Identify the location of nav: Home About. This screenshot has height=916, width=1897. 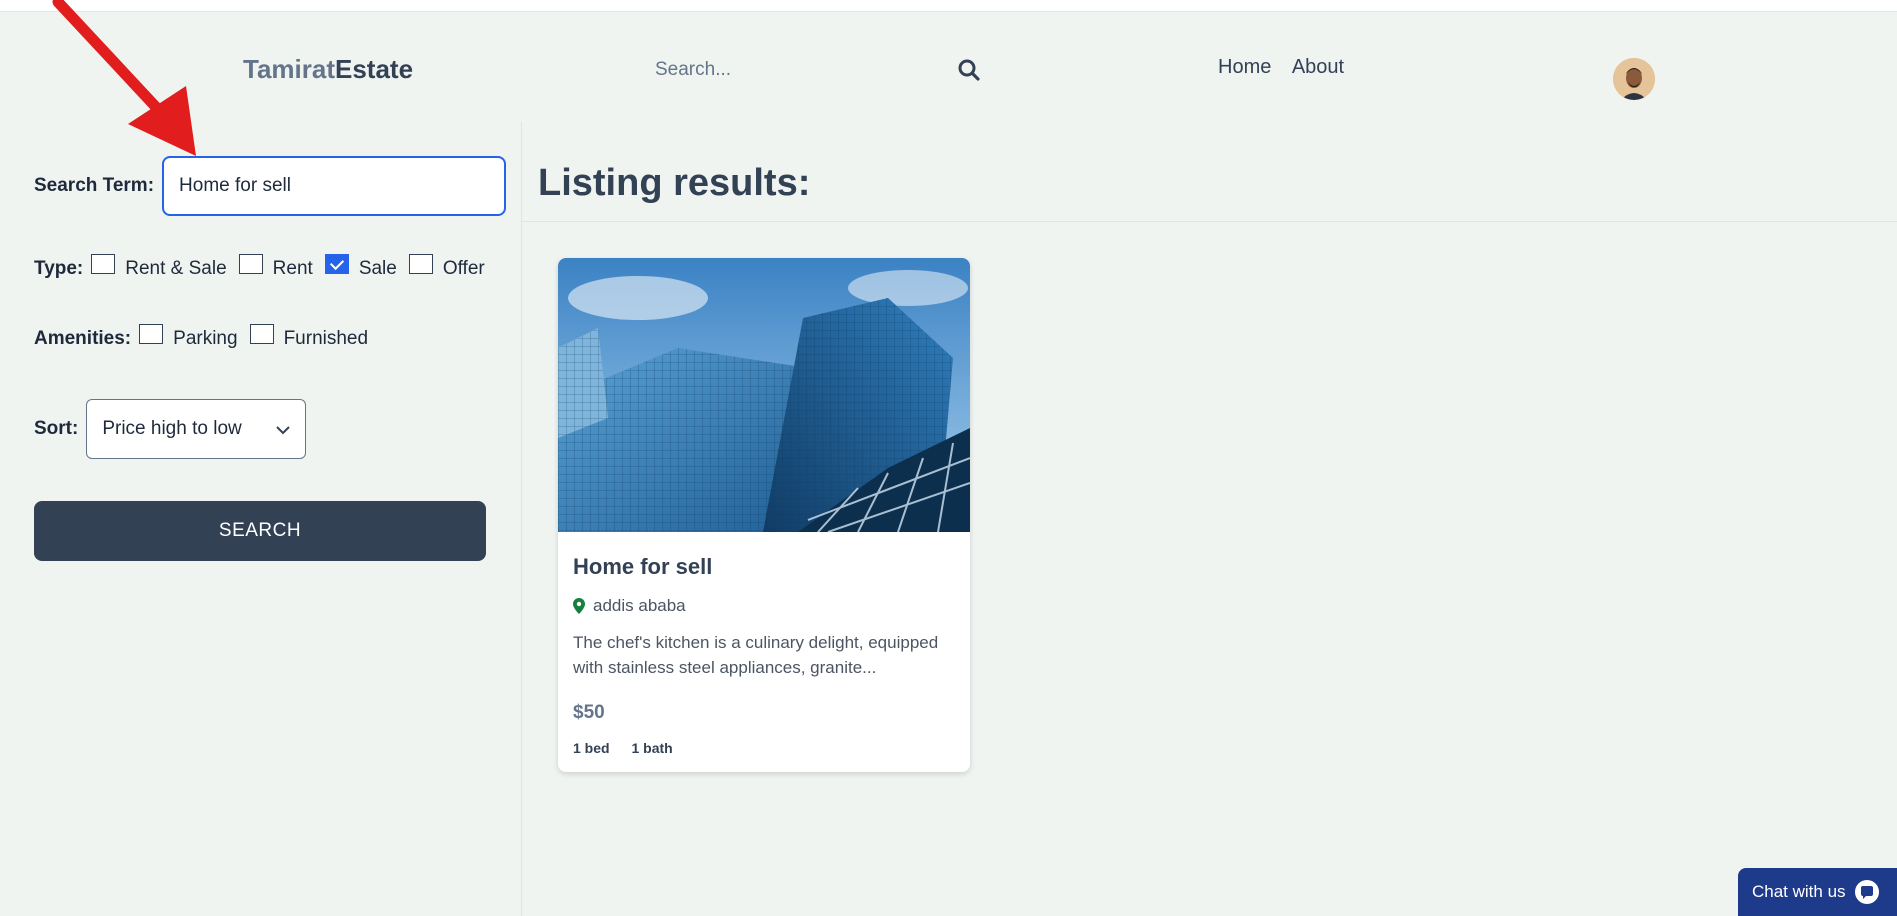
(1289, 67).